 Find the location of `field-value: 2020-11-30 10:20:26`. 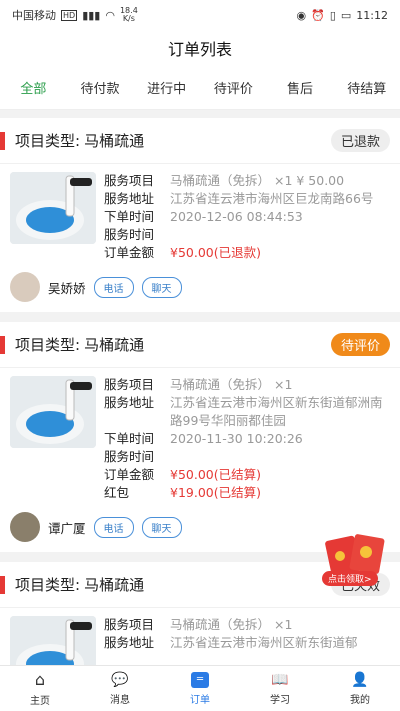

field-value: 2020-11-30 10:20:26 is located at coordinates (236, 438).